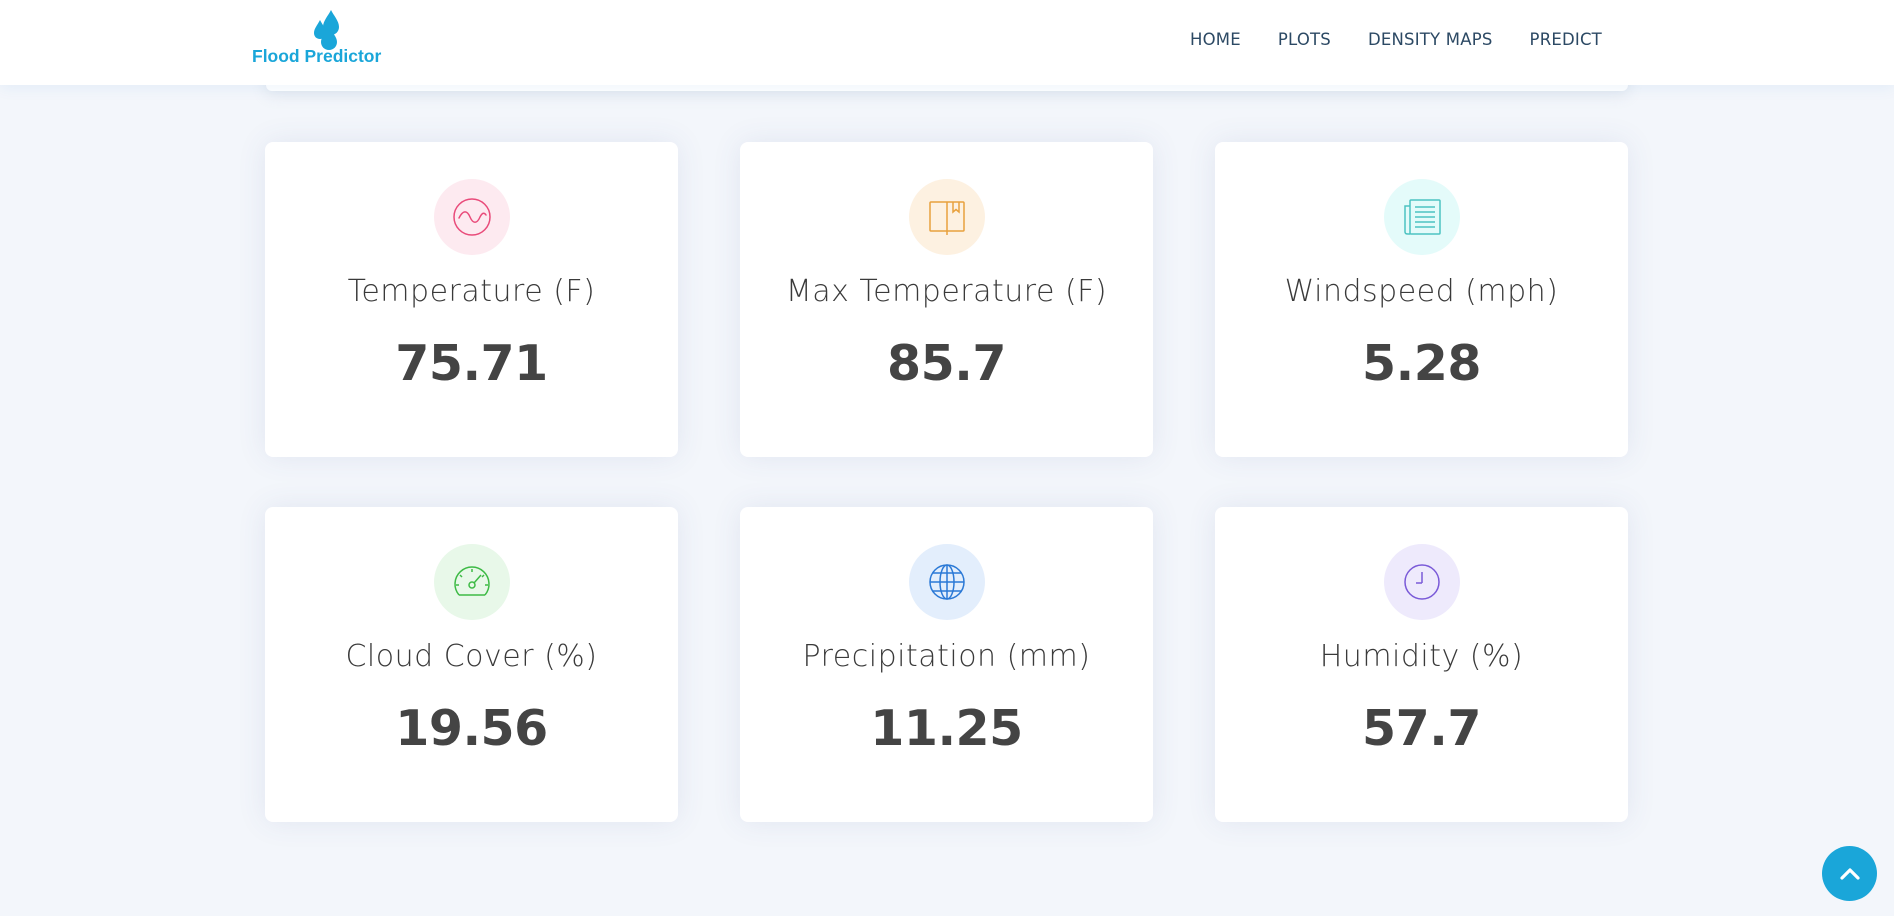 The image size is (1894, 916). I want to click on stat-value: 11.25, so click(946, 728).